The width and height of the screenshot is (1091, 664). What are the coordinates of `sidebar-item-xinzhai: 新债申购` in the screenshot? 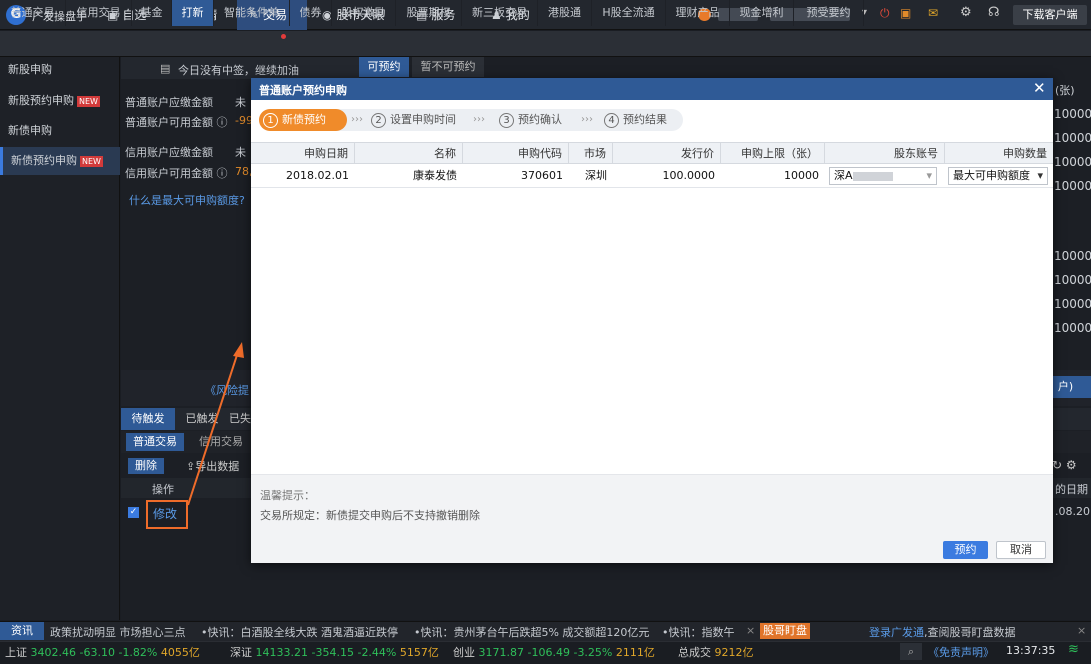 It's located at (60, 131).